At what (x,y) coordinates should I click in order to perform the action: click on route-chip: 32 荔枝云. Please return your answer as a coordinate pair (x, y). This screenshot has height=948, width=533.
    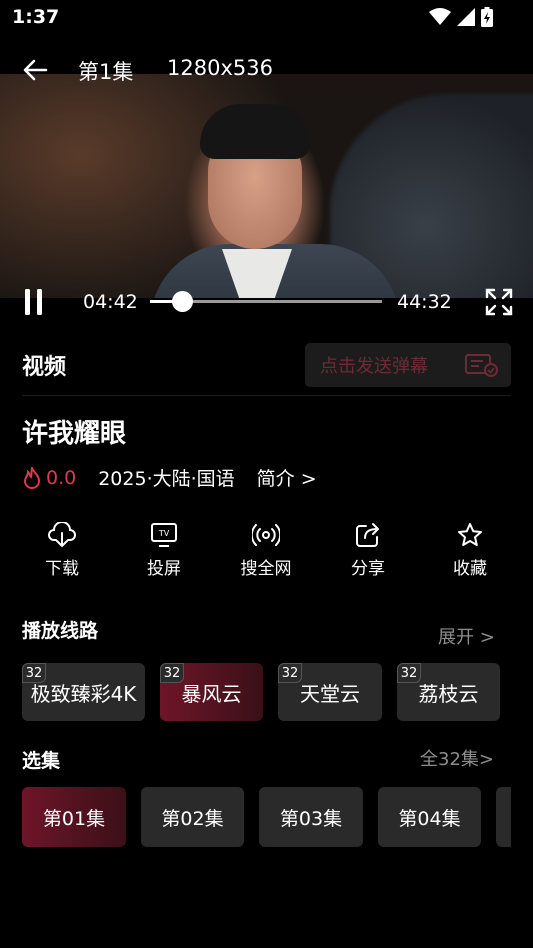
    Looking at the image, I should click on (448, 692).